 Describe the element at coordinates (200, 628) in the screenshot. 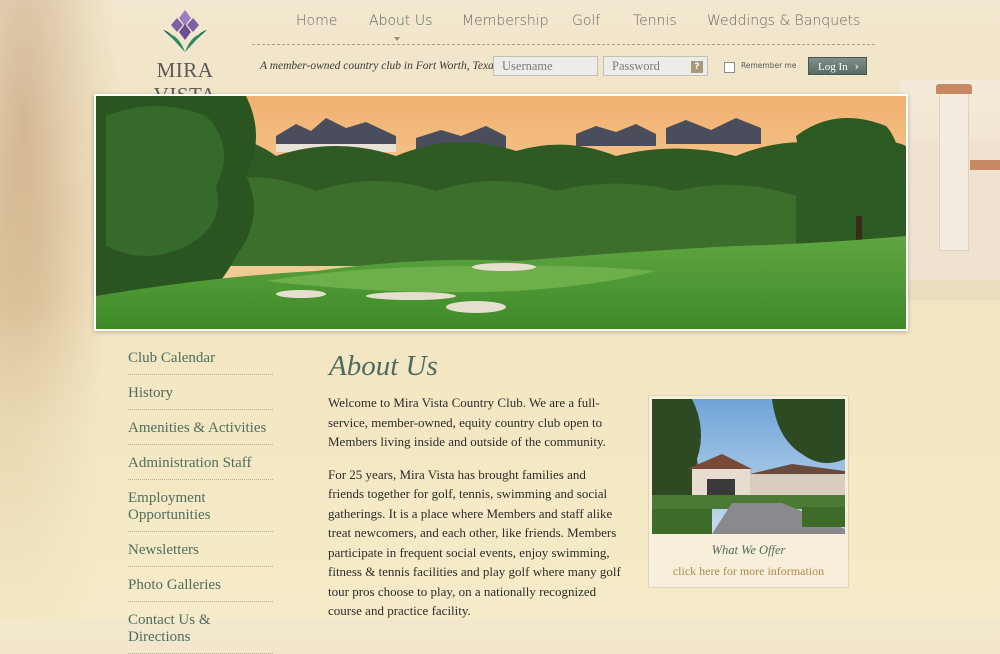

I see `sidebar-item-contact-directions: Contact Us & Directions` at that location.